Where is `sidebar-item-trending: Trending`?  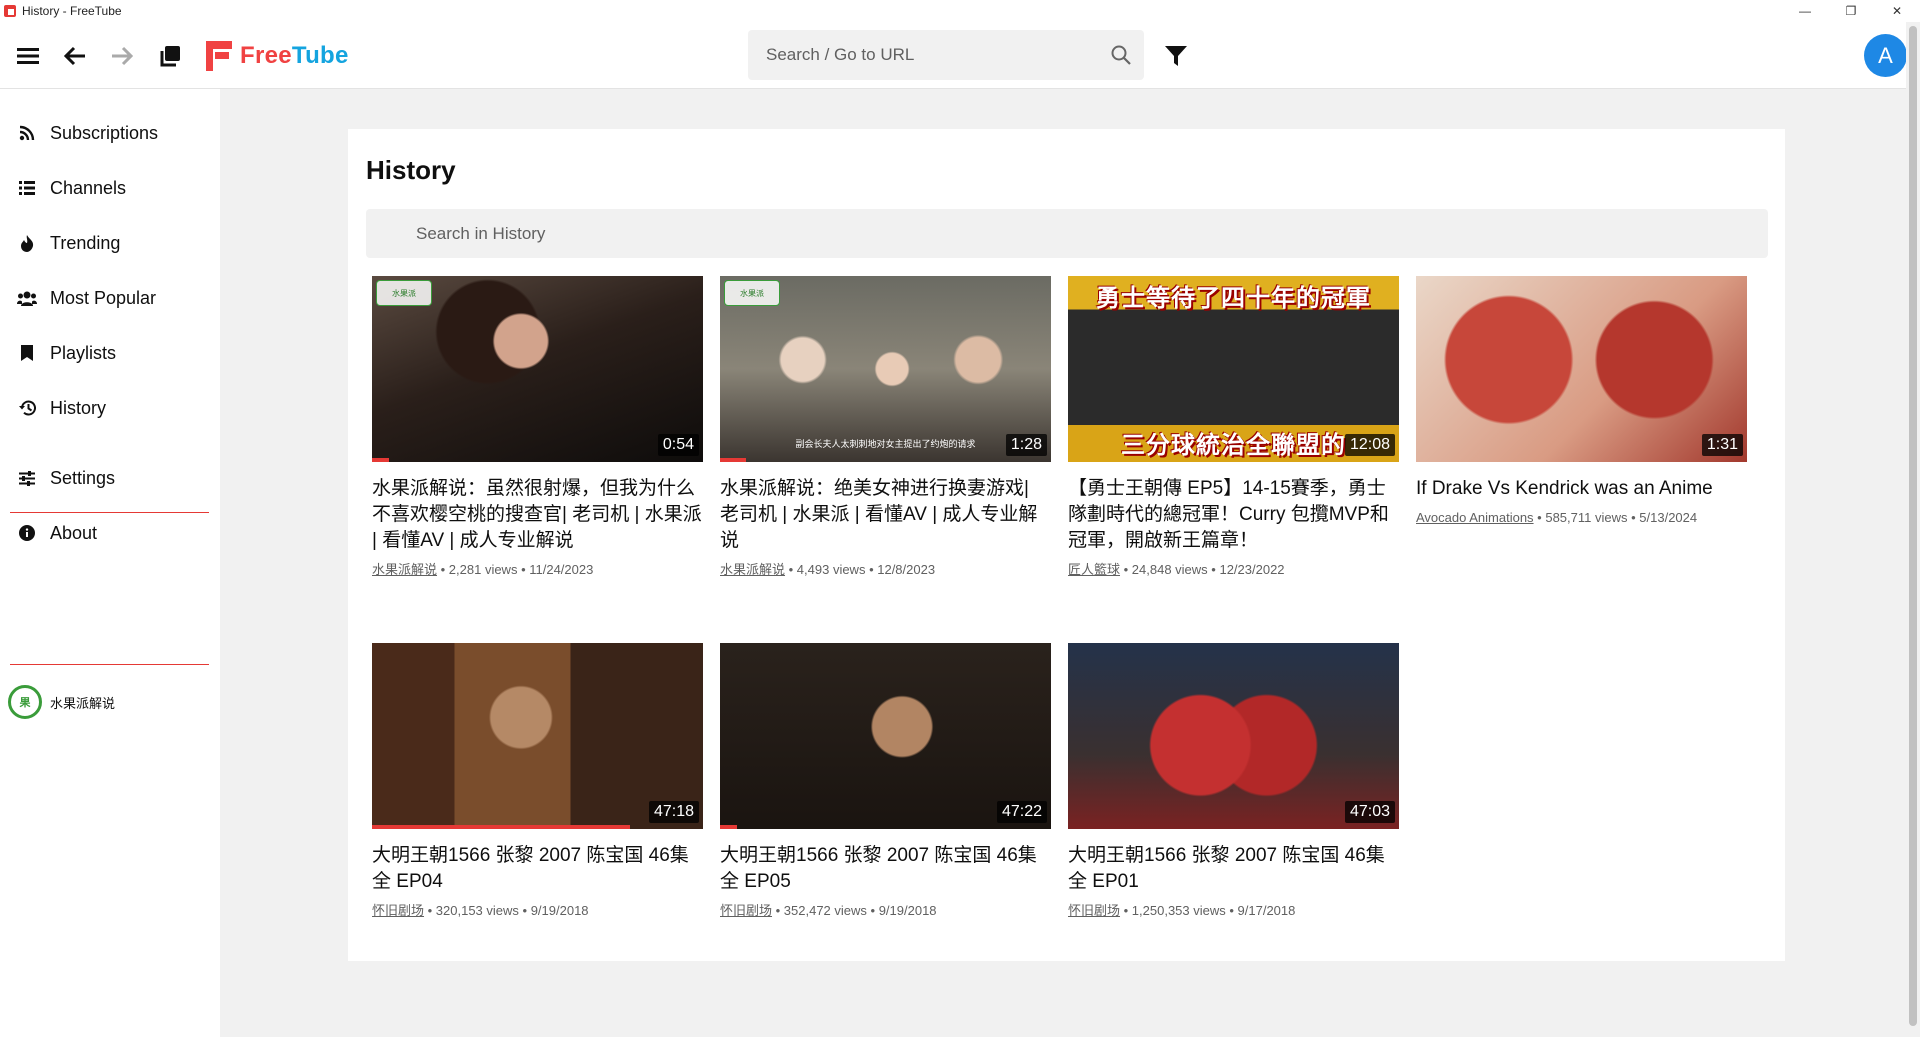
sidebar-item-trending: Trending is located at coordinates (110, 243).